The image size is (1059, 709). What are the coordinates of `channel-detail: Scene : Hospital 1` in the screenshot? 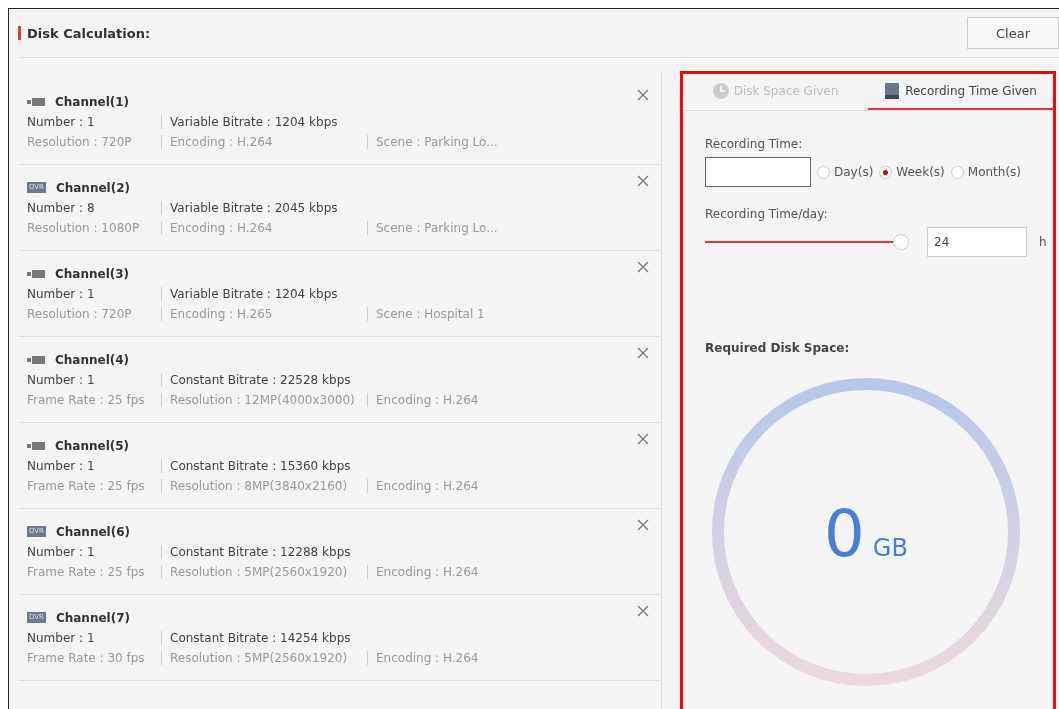 It's located at (437, 313).